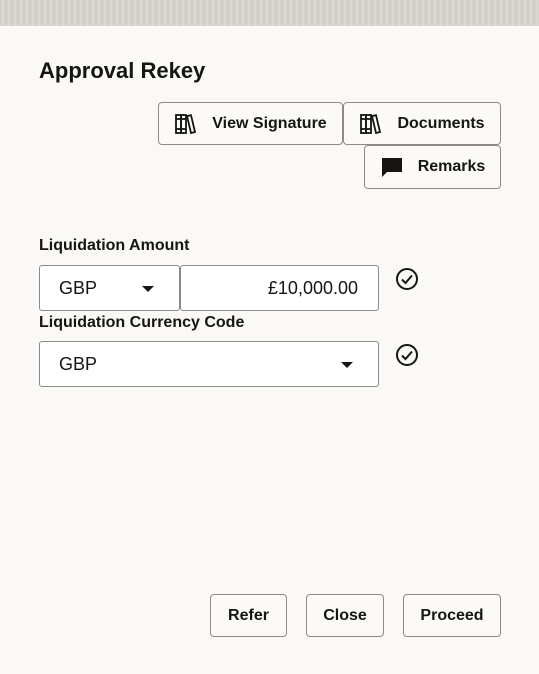 Image resolution: width=539 pixels, height=674 pixels. I want to click on remarks-button: Remarks, so click(432, 167).